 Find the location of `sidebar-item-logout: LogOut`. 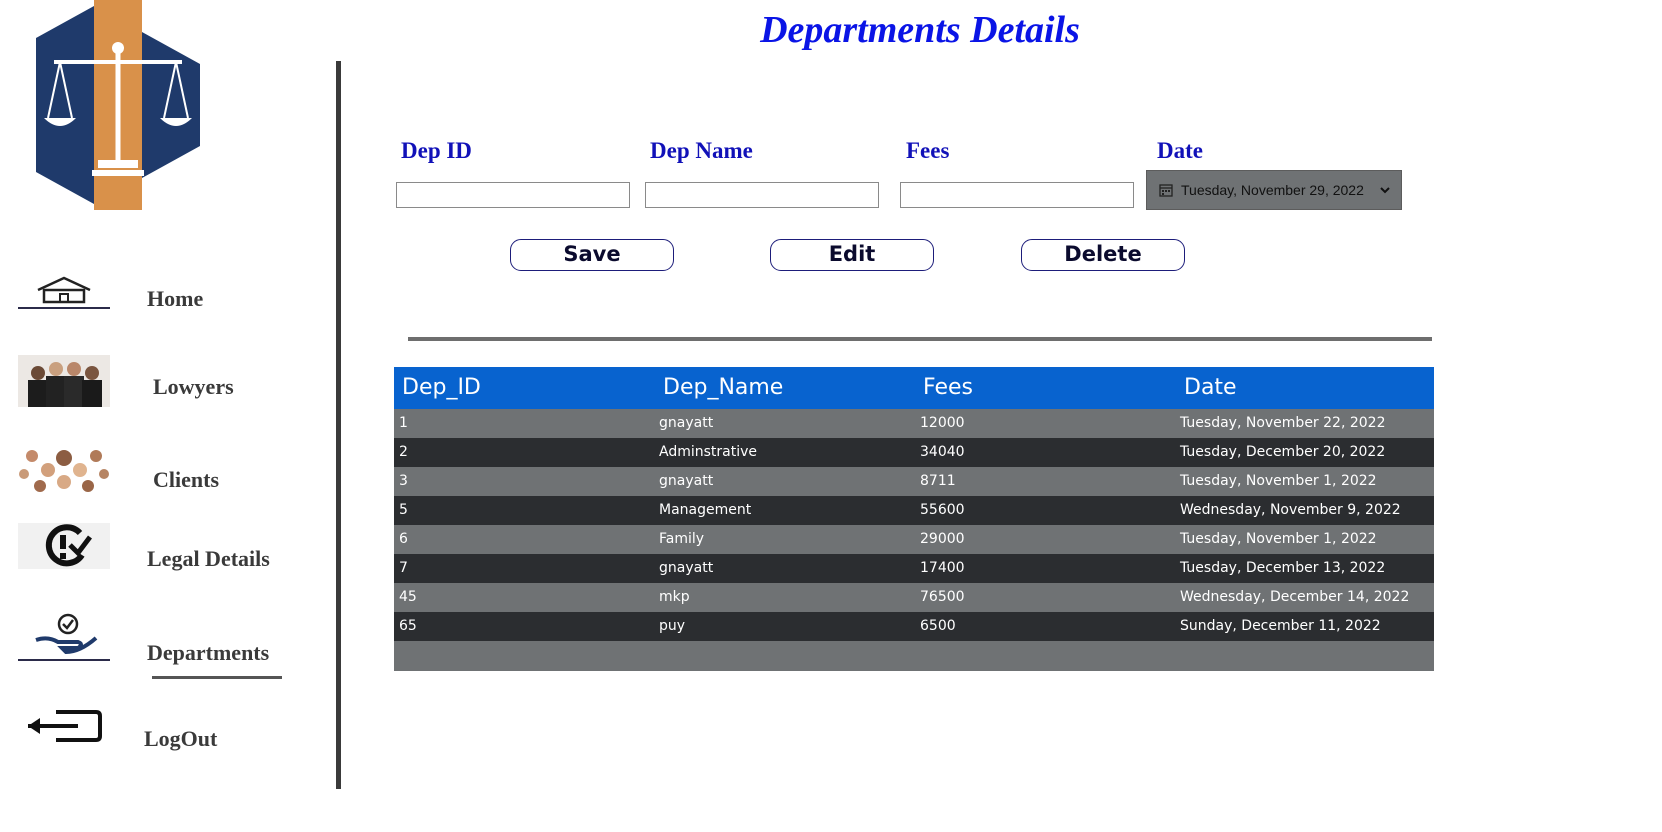

sidebar-item-logout: LogOut is located at coordinates (180, 739).